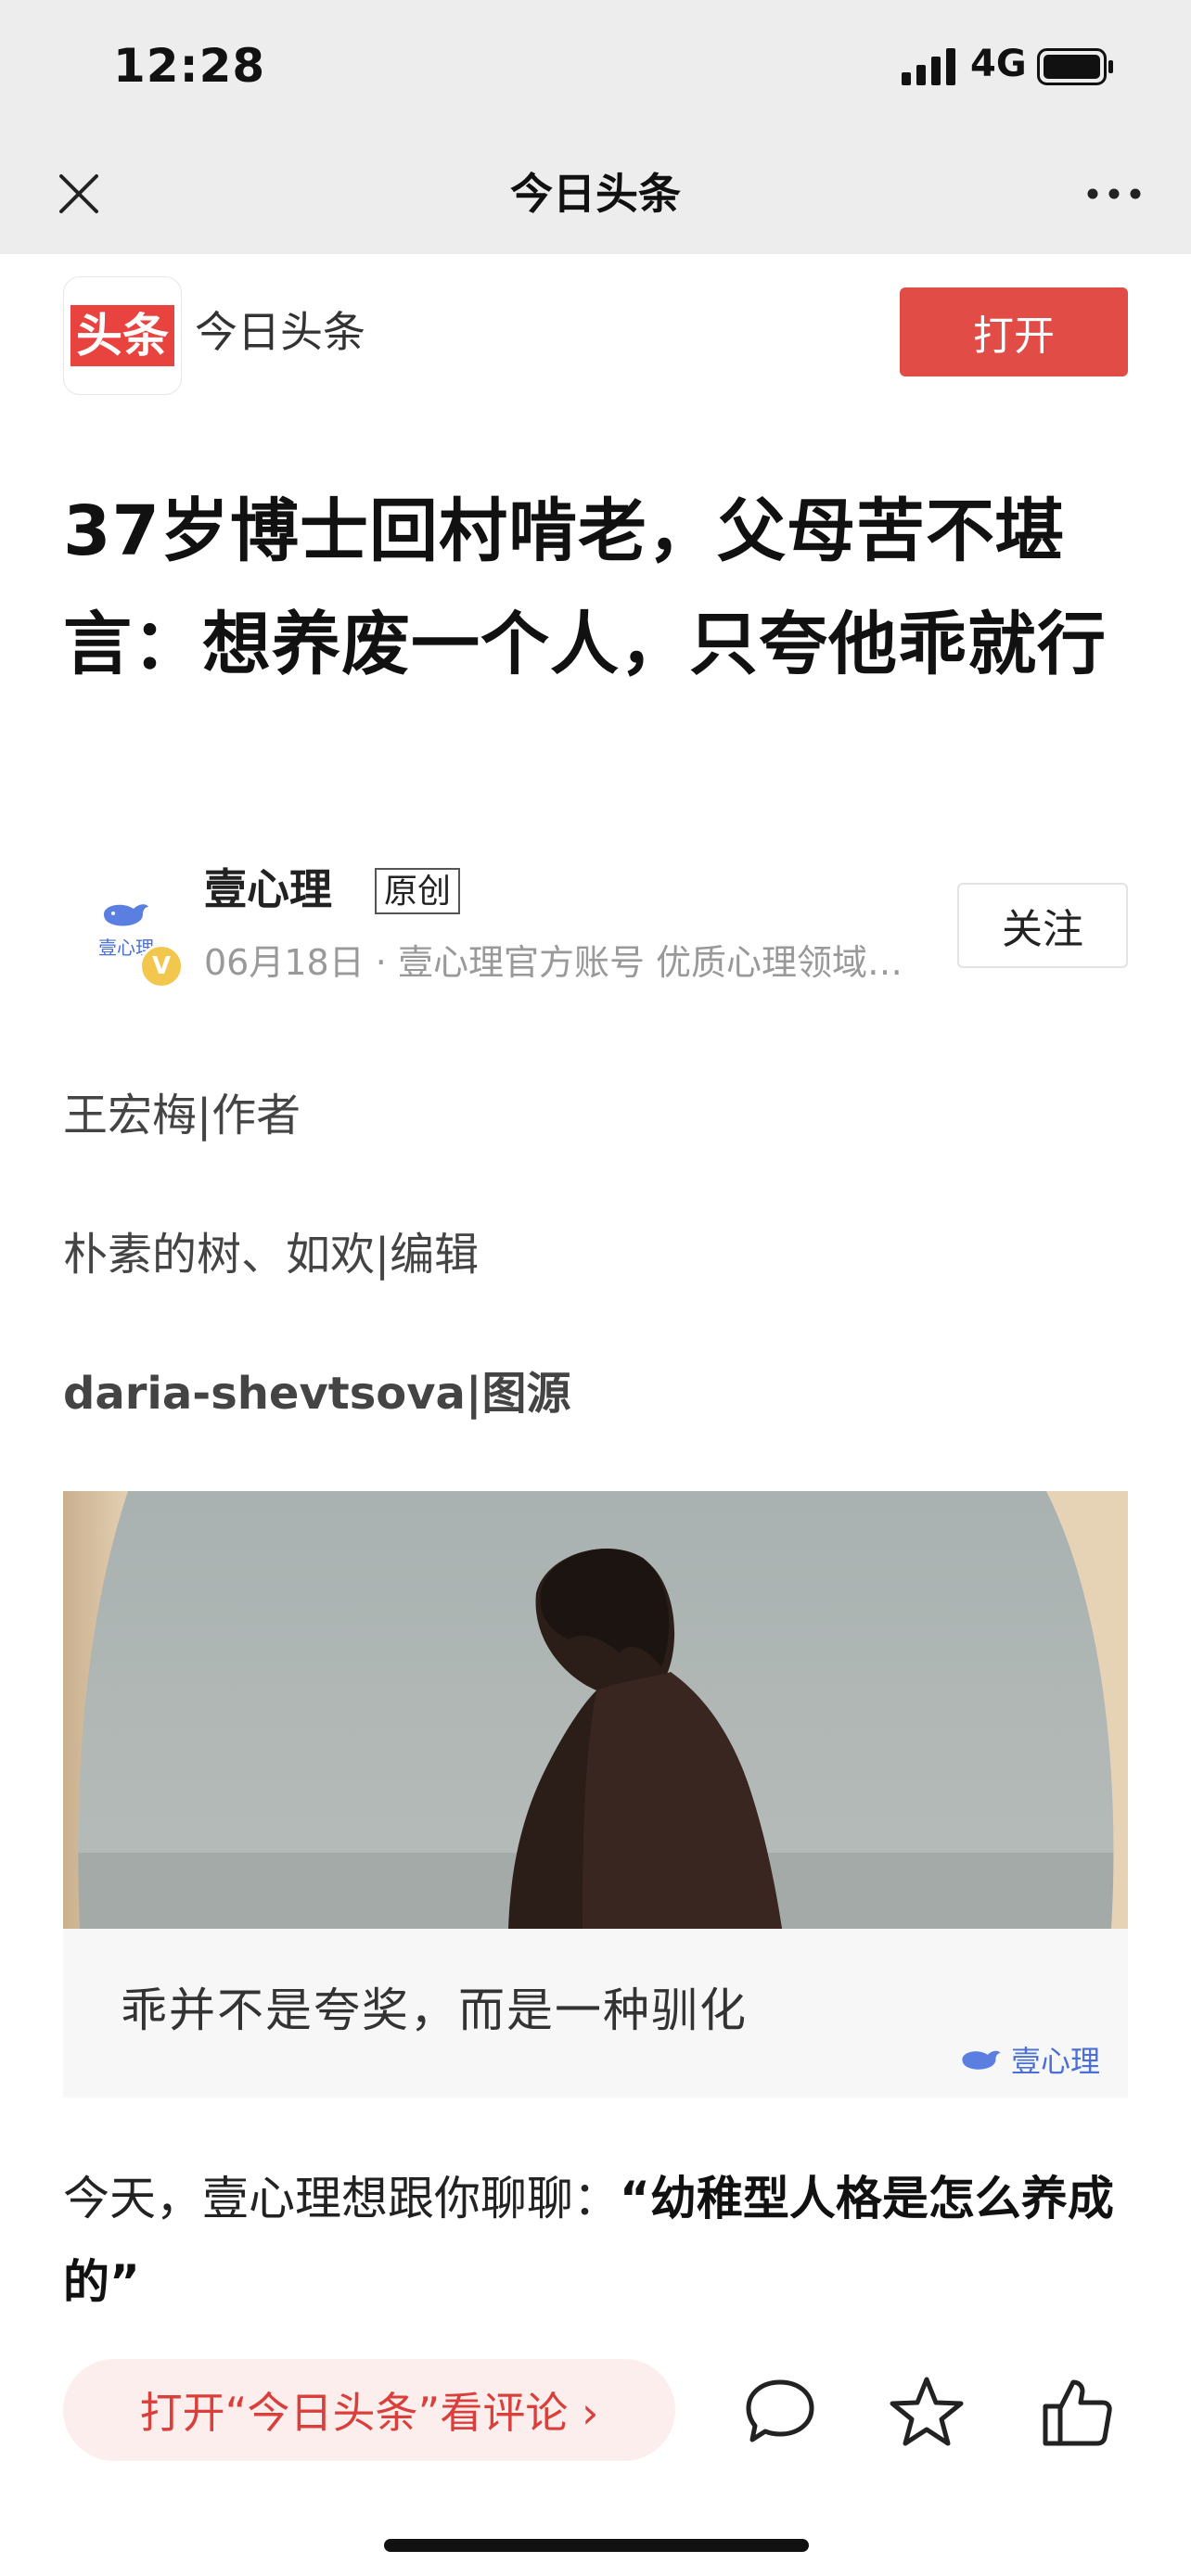  I want to click on comment-button, so click(780, 2412).